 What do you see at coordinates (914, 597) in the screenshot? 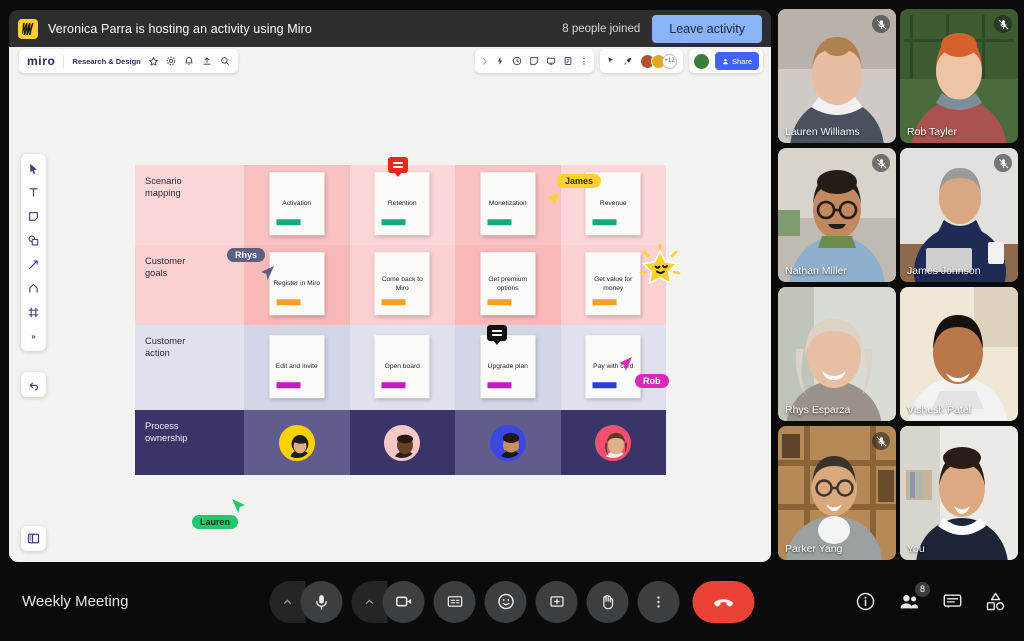
I see `people-button: 8` at bounding box center [914, 597].